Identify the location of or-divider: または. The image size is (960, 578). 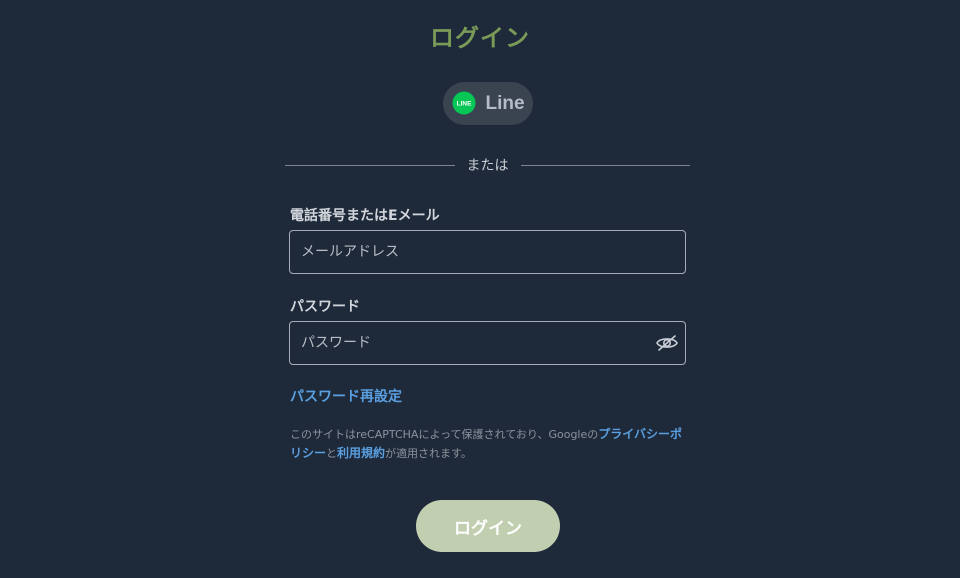
(487, 165).